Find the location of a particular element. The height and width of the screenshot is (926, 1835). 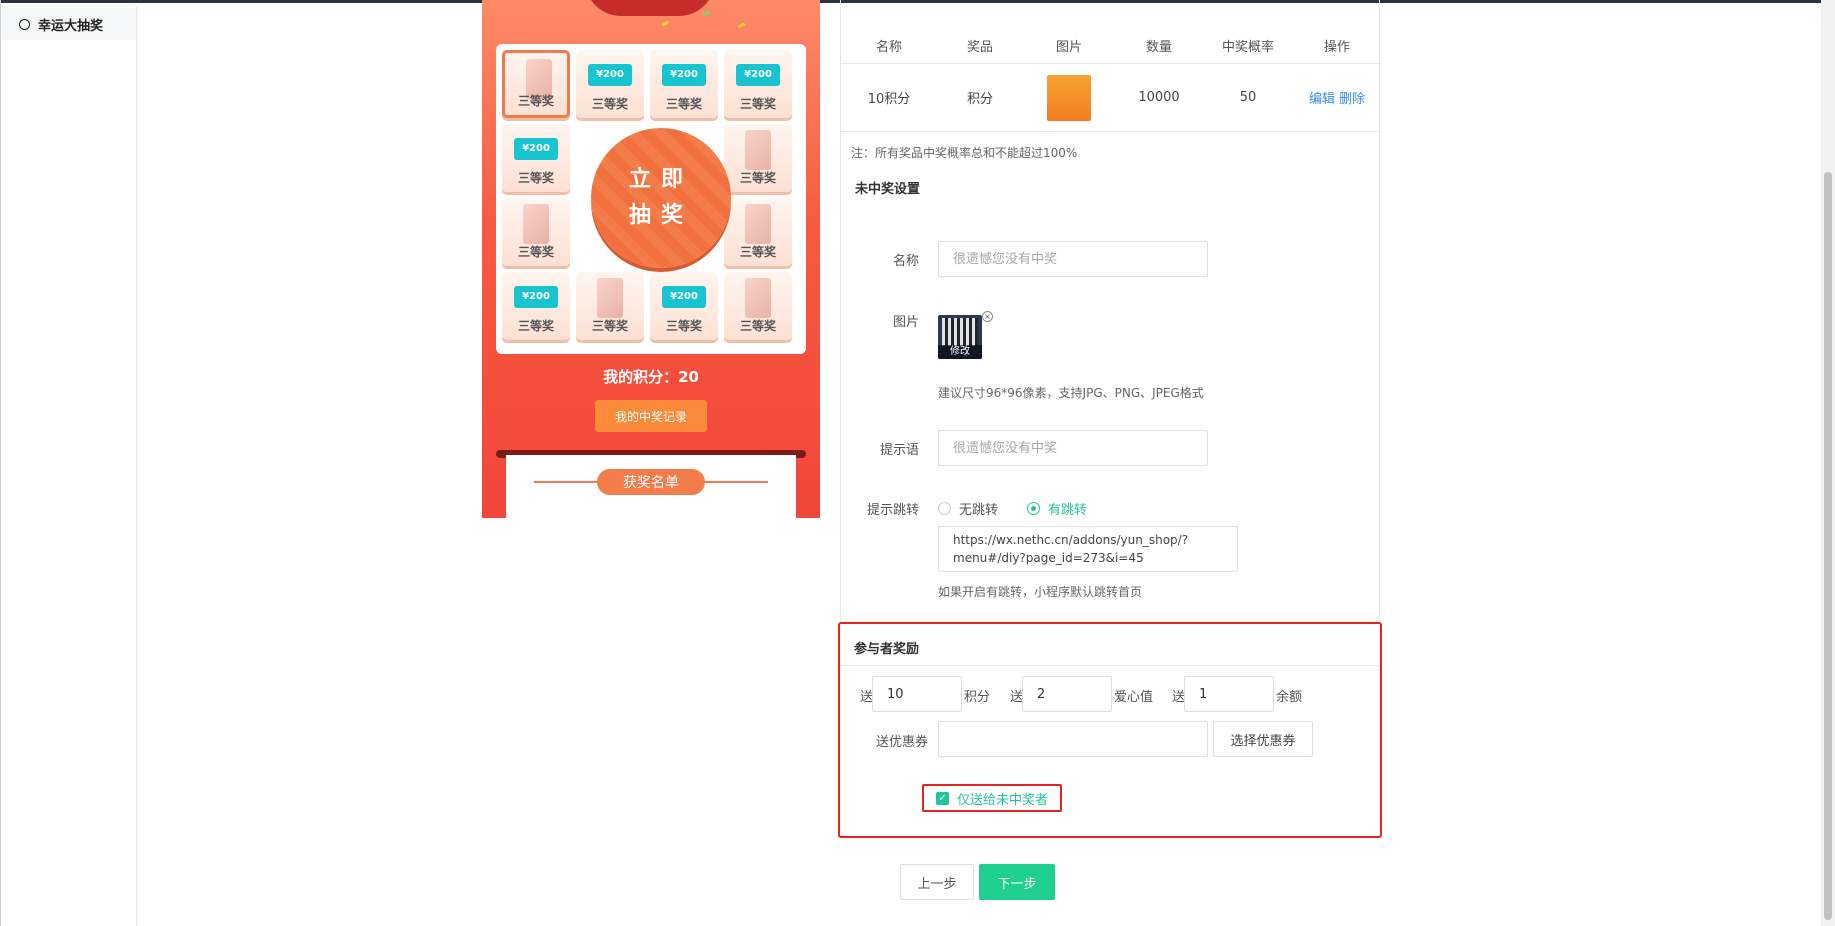

jump-label: 提示跳转 is located at coordinates (892, 510).